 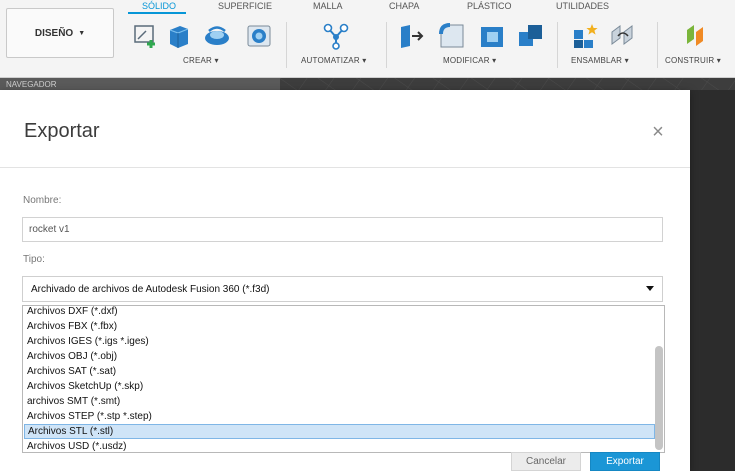 What do you see at coordinates (42, 200) in the screenshot?
I see `name-label: Nombre:` at bounding box center [42, 200].